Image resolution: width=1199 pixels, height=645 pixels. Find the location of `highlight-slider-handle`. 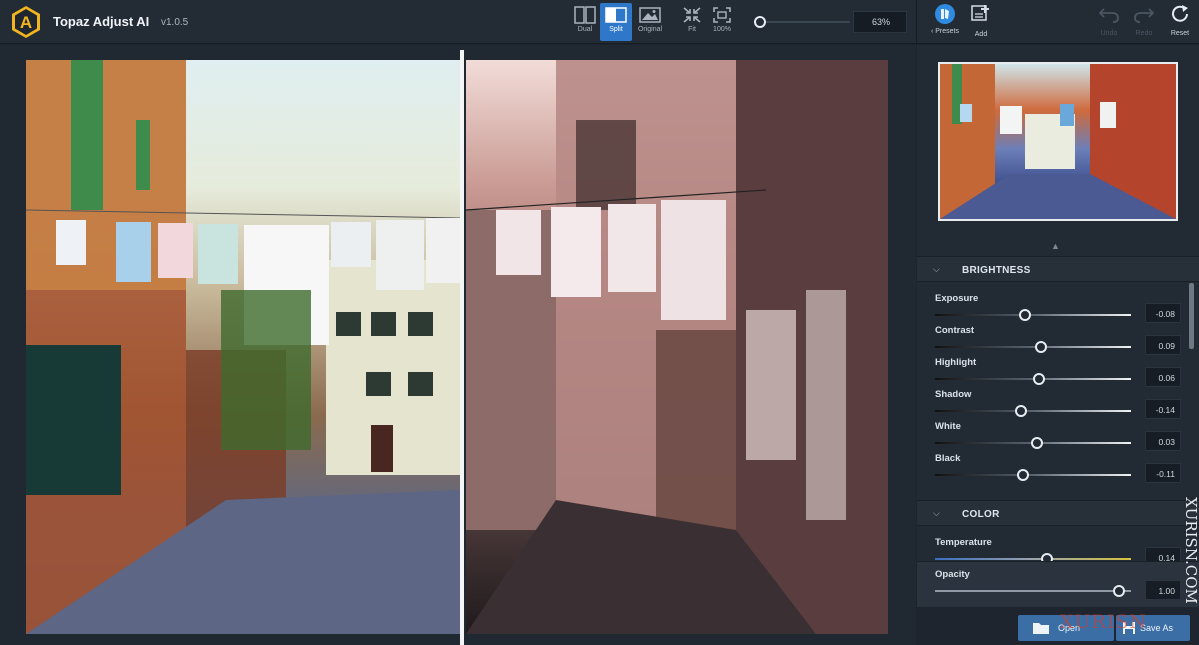

highlight-slider-handle is located at coordinates (1038, 379).